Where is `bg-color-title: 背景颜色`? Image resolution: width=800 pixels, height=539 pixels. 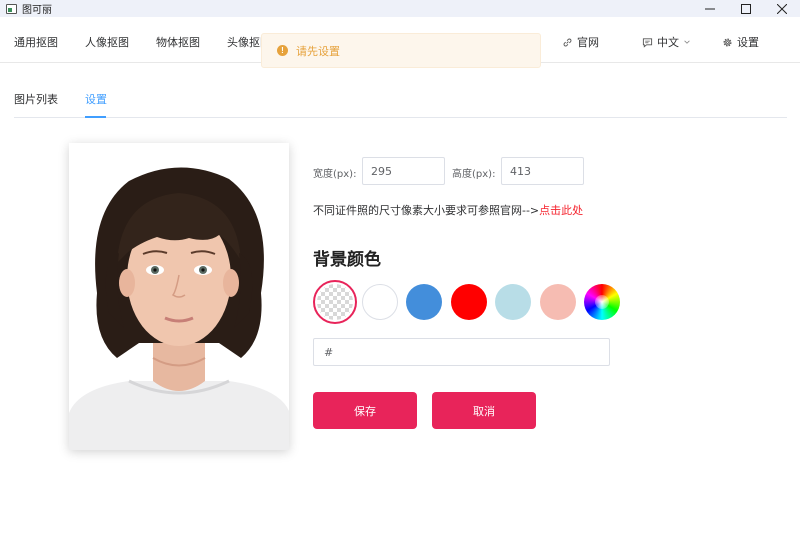
bg-color-title: 背景颜色 is located at coordinates (347, 260).